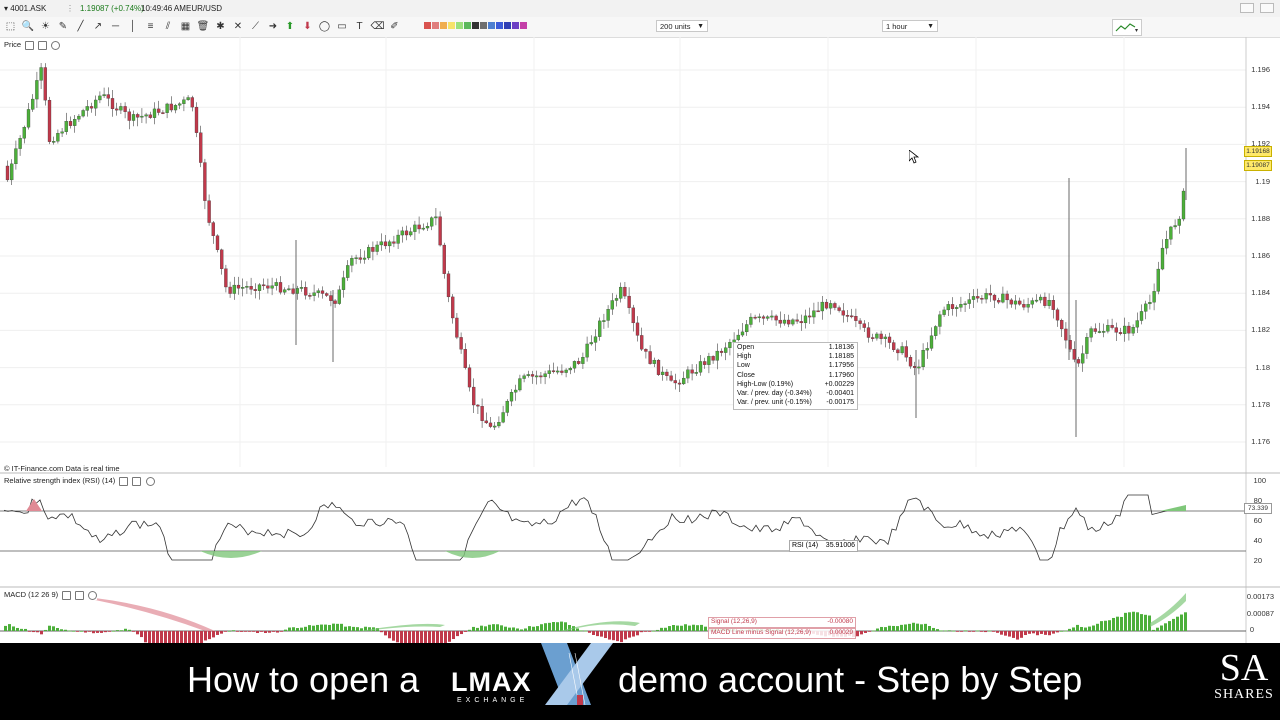 This screenshot has height=720, width=1280. I want to click on eraser-icon: ⌫, so click(378, 26).